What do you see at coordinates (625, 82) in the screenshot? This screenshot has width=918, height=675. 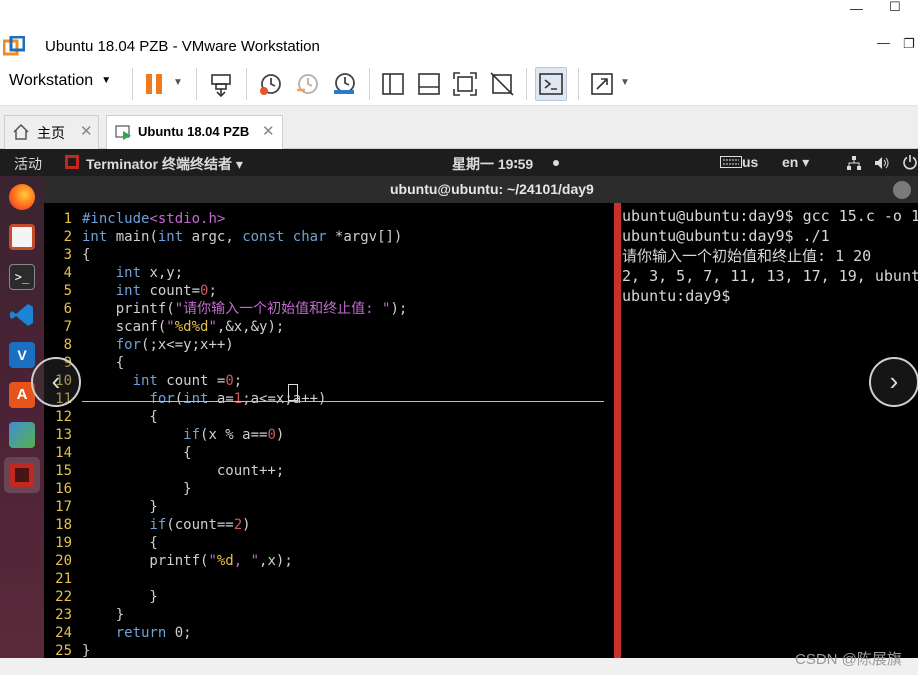 I see `fullscreen-dropdown-chevron-icon: ▼` at bounding box center [625, 82].